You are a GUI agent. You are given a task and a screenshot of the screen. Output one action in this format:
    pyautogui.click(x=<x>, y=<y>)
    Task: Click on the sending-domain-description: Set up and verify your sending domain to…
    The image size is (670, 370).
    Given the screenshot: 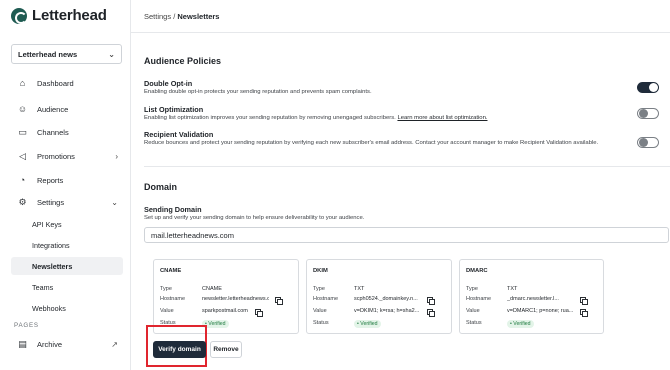 What is the action you would take?
    pyautogui.click(x=254, y=218)
    